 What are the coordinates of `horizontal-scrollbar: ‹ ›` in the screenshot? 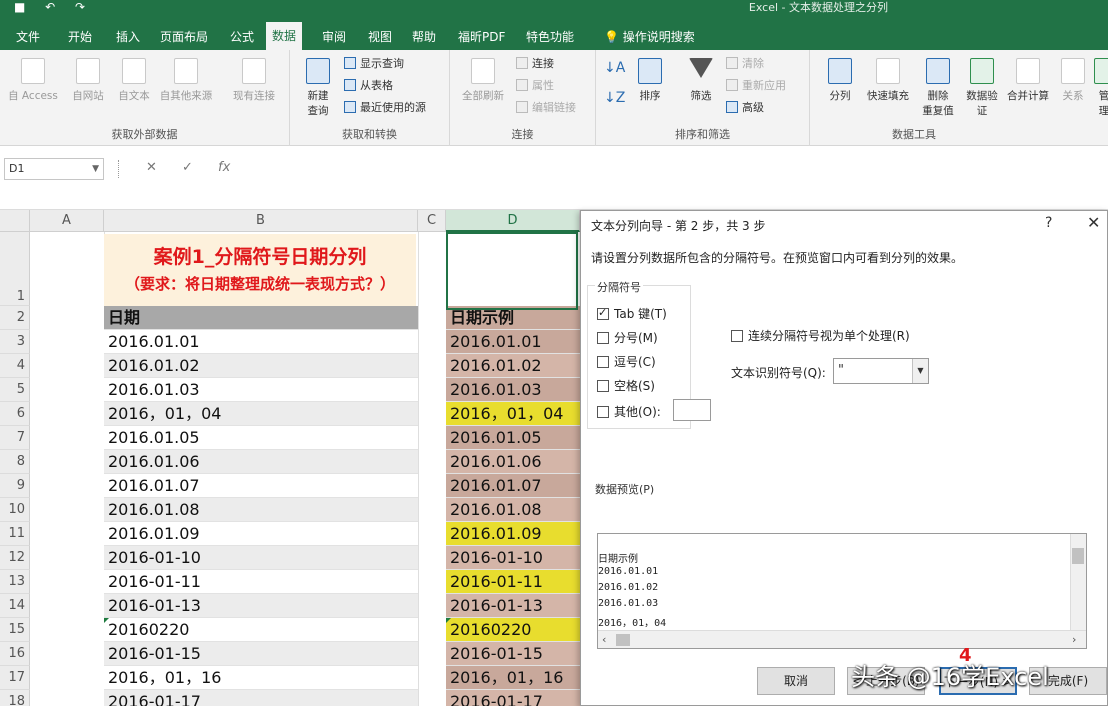 It's located at (842, 639).